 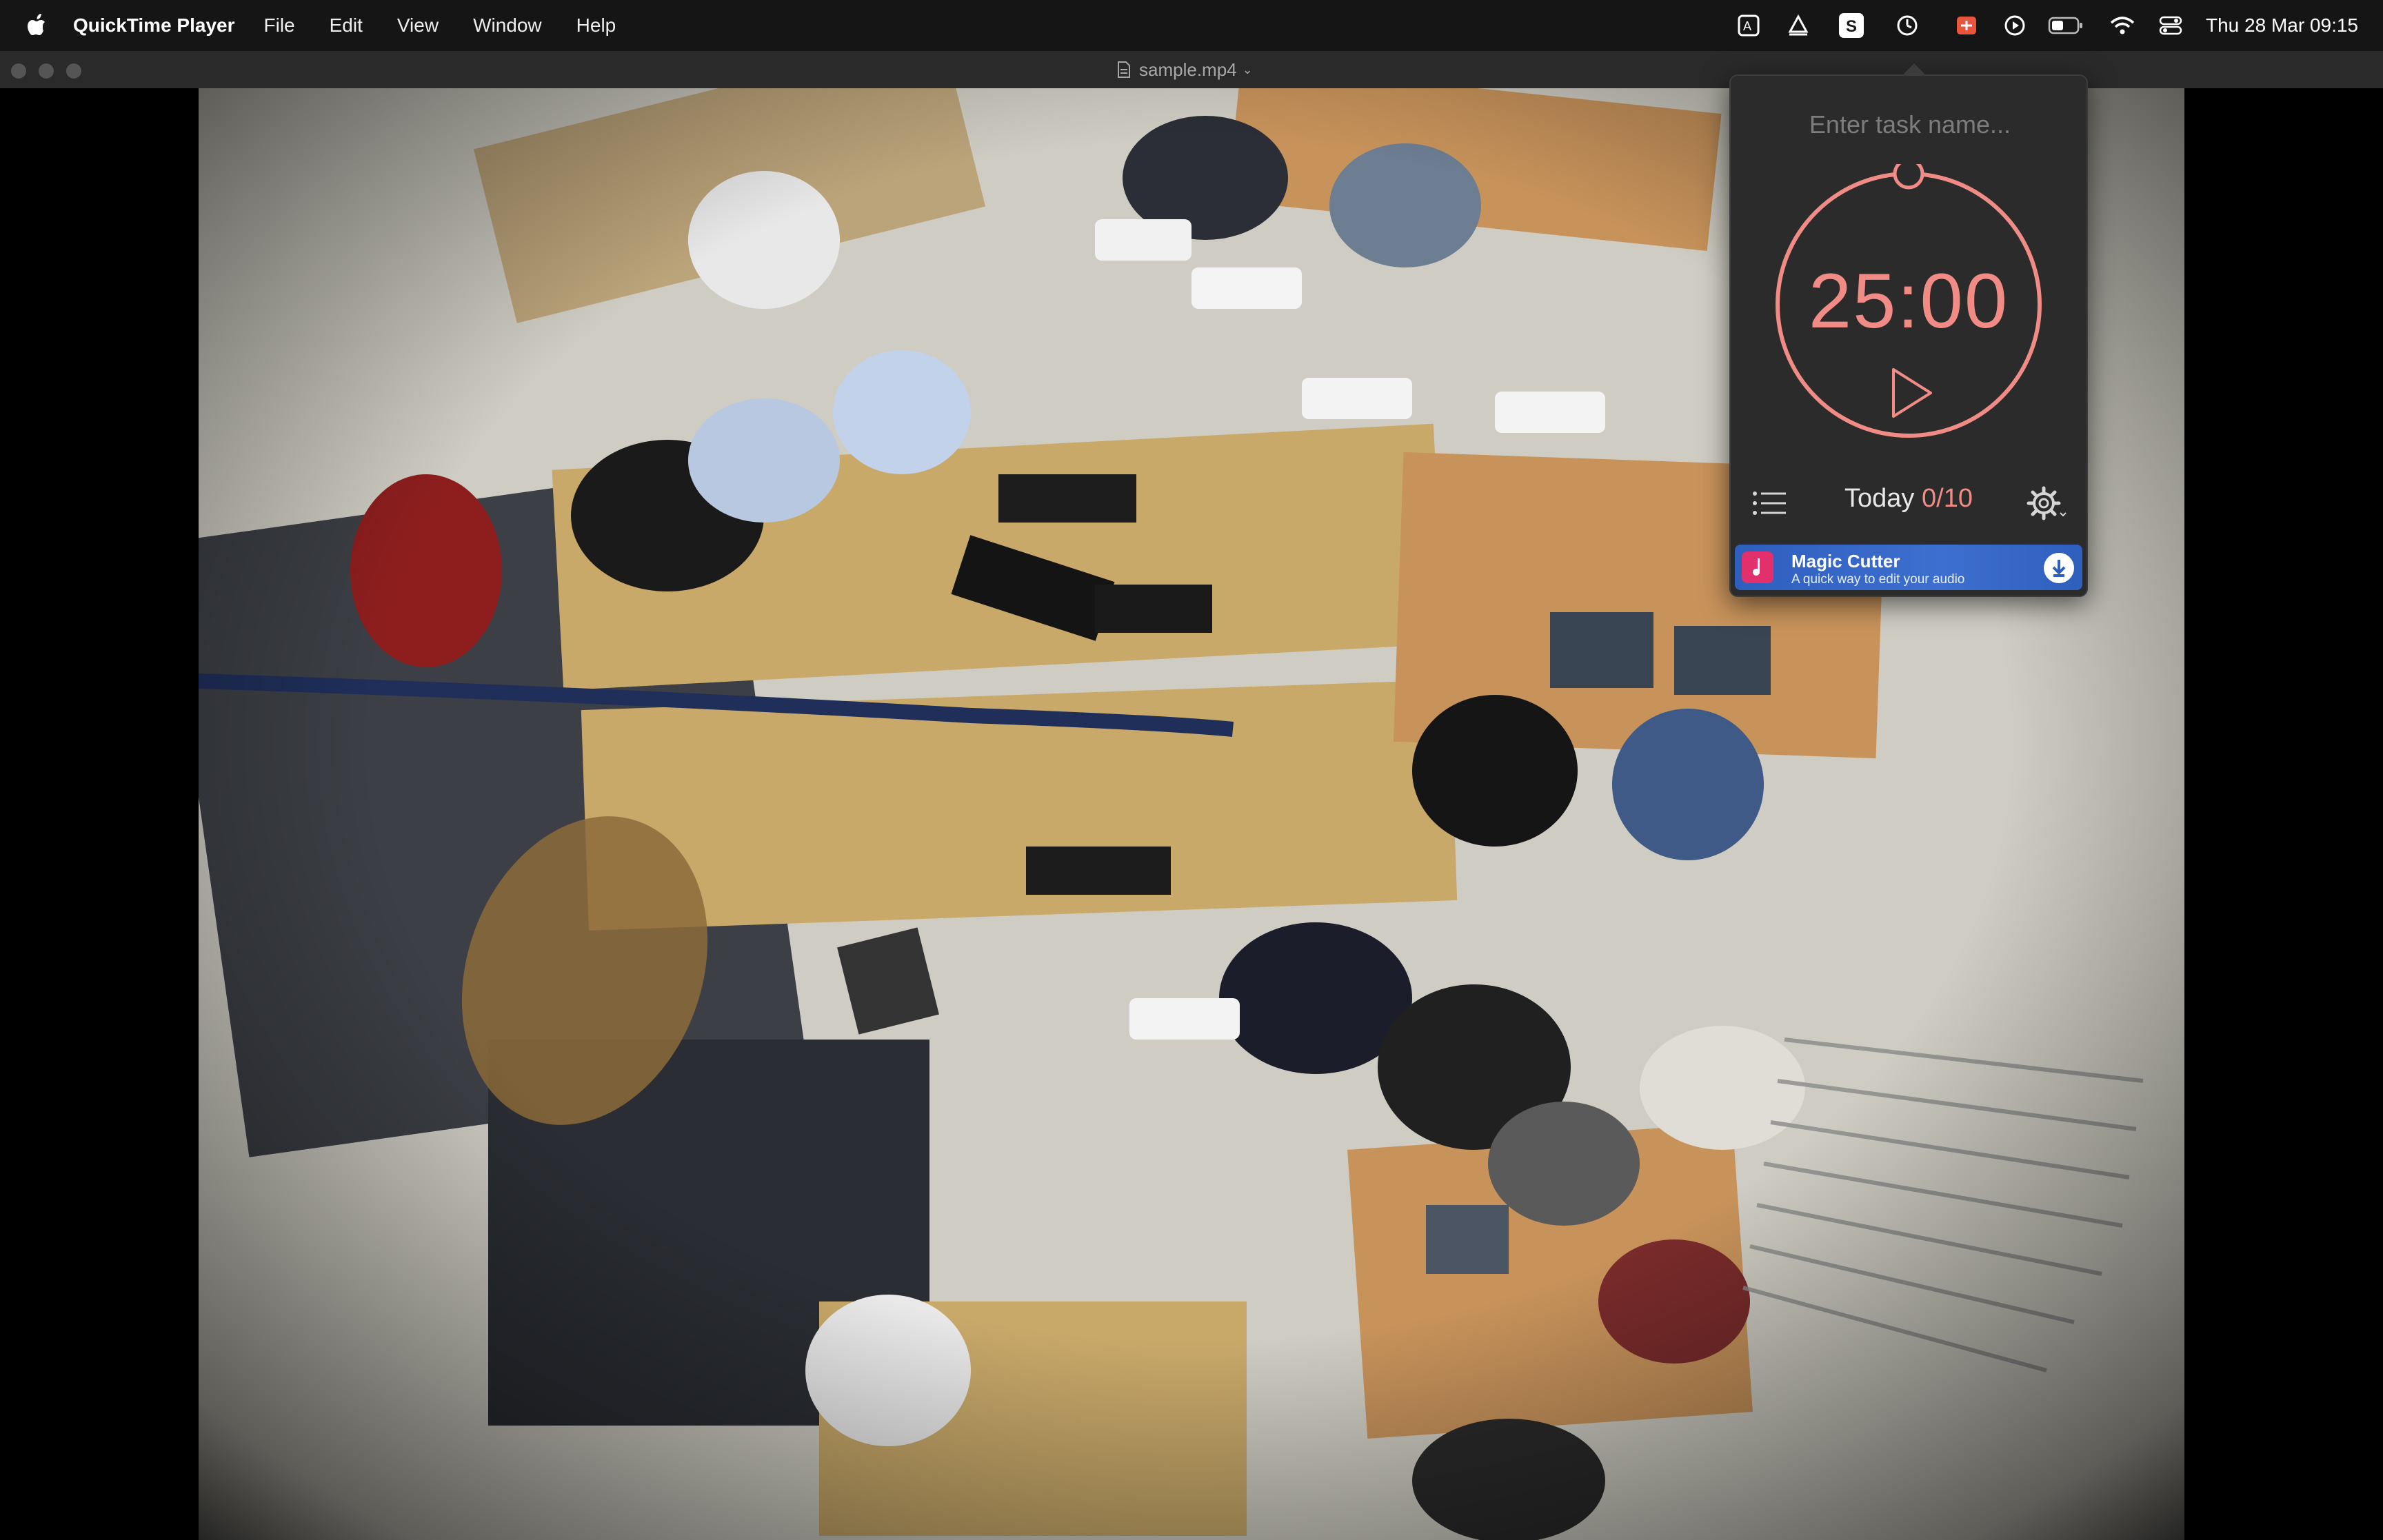 I want to click on chevron-down-icon: ⌄, so click(x=1247, y=70).